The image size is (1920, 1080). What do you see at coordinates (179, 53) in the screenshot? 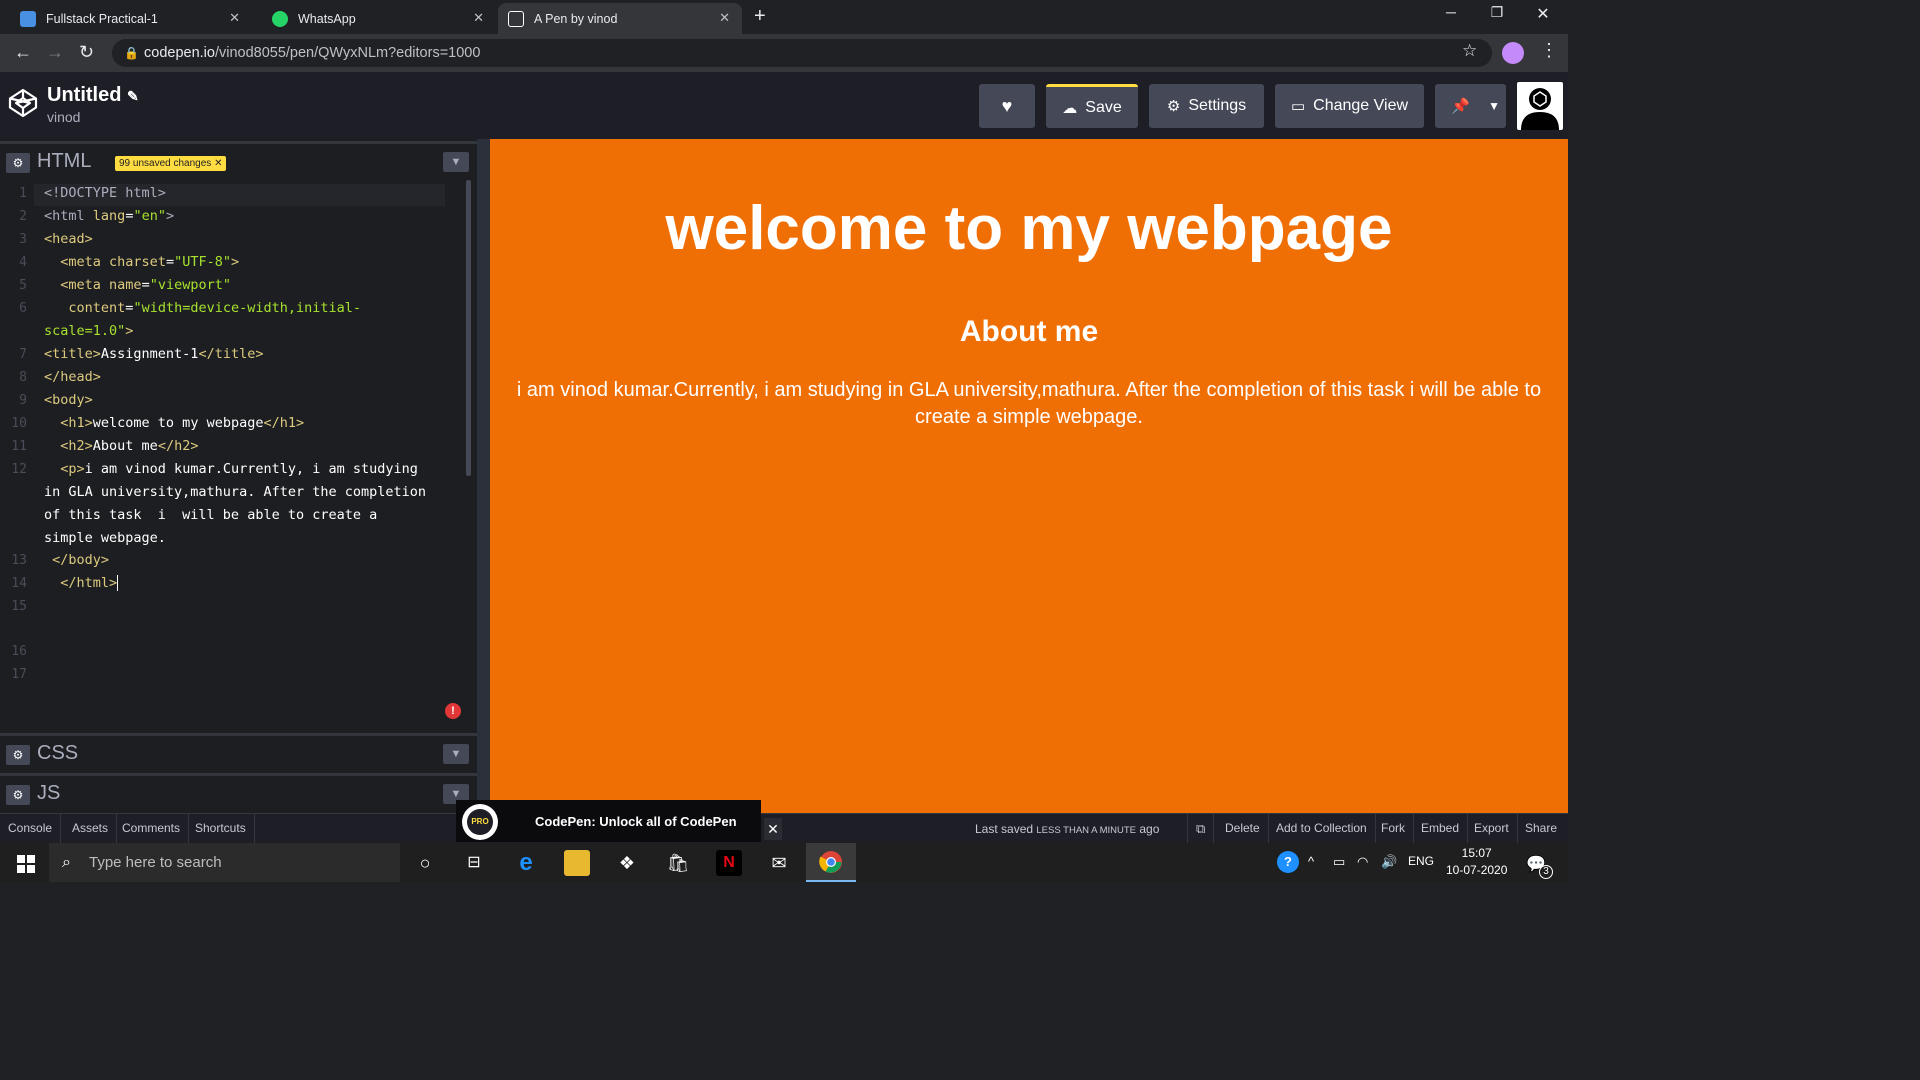
I see `url-host: codepen.io` at bounding box center [179, 53].